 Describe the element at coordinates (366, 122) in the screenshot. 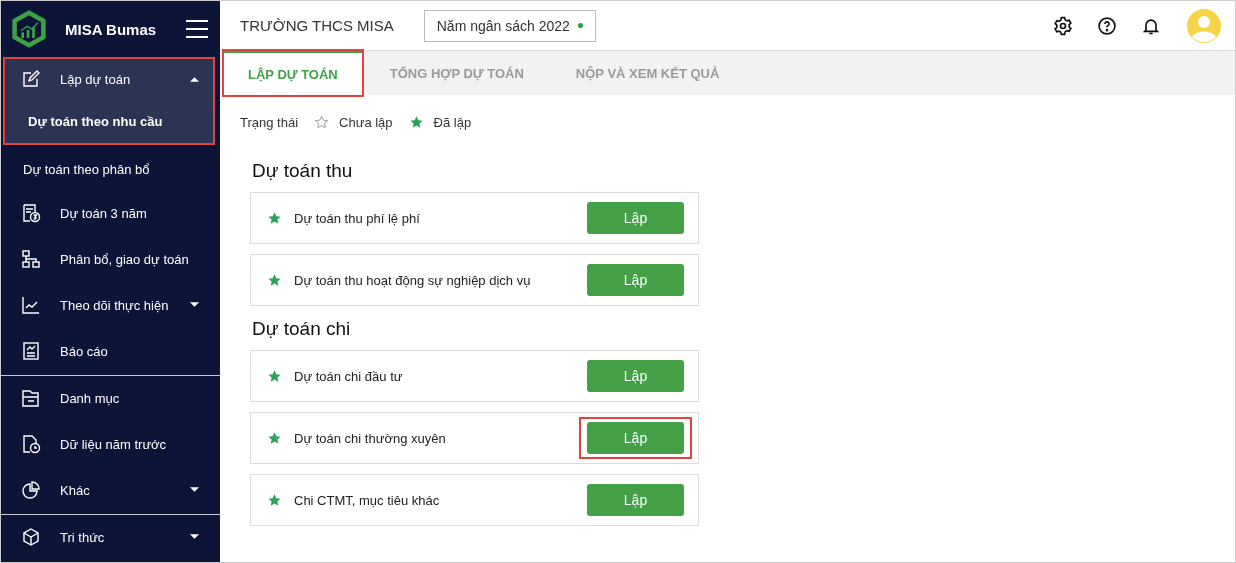

I see `legend-text: Chưa lập` at that location.